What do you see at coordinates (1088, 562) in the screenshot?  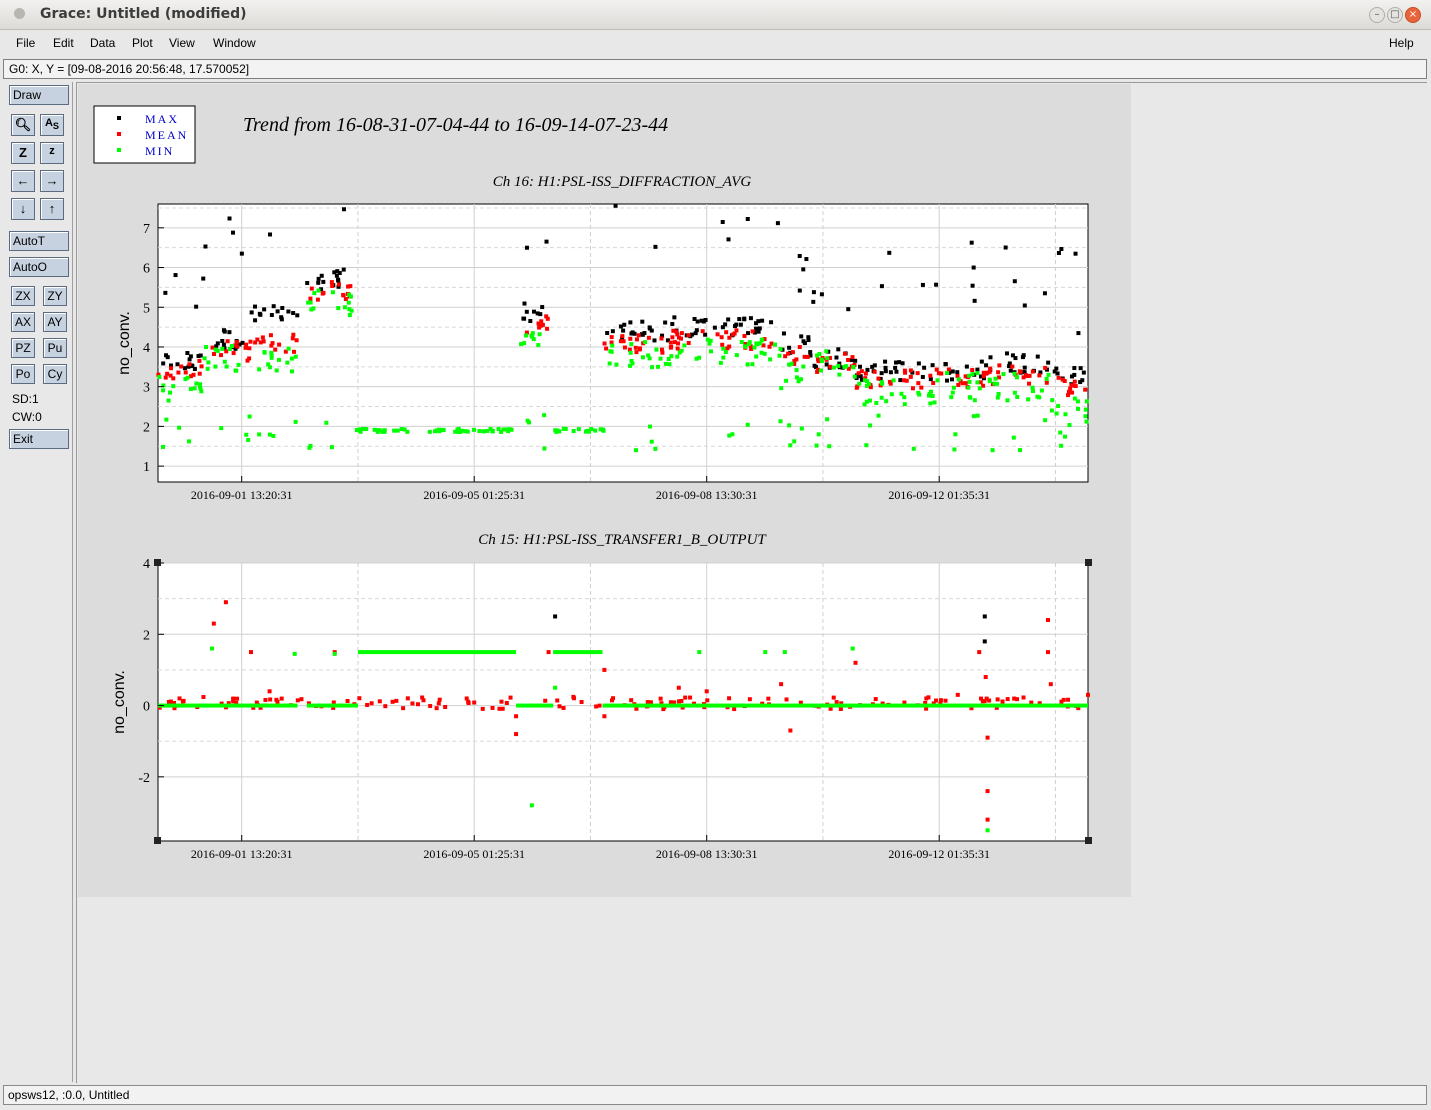 I see `handle-top-right` at bounding box center [1088, 562].